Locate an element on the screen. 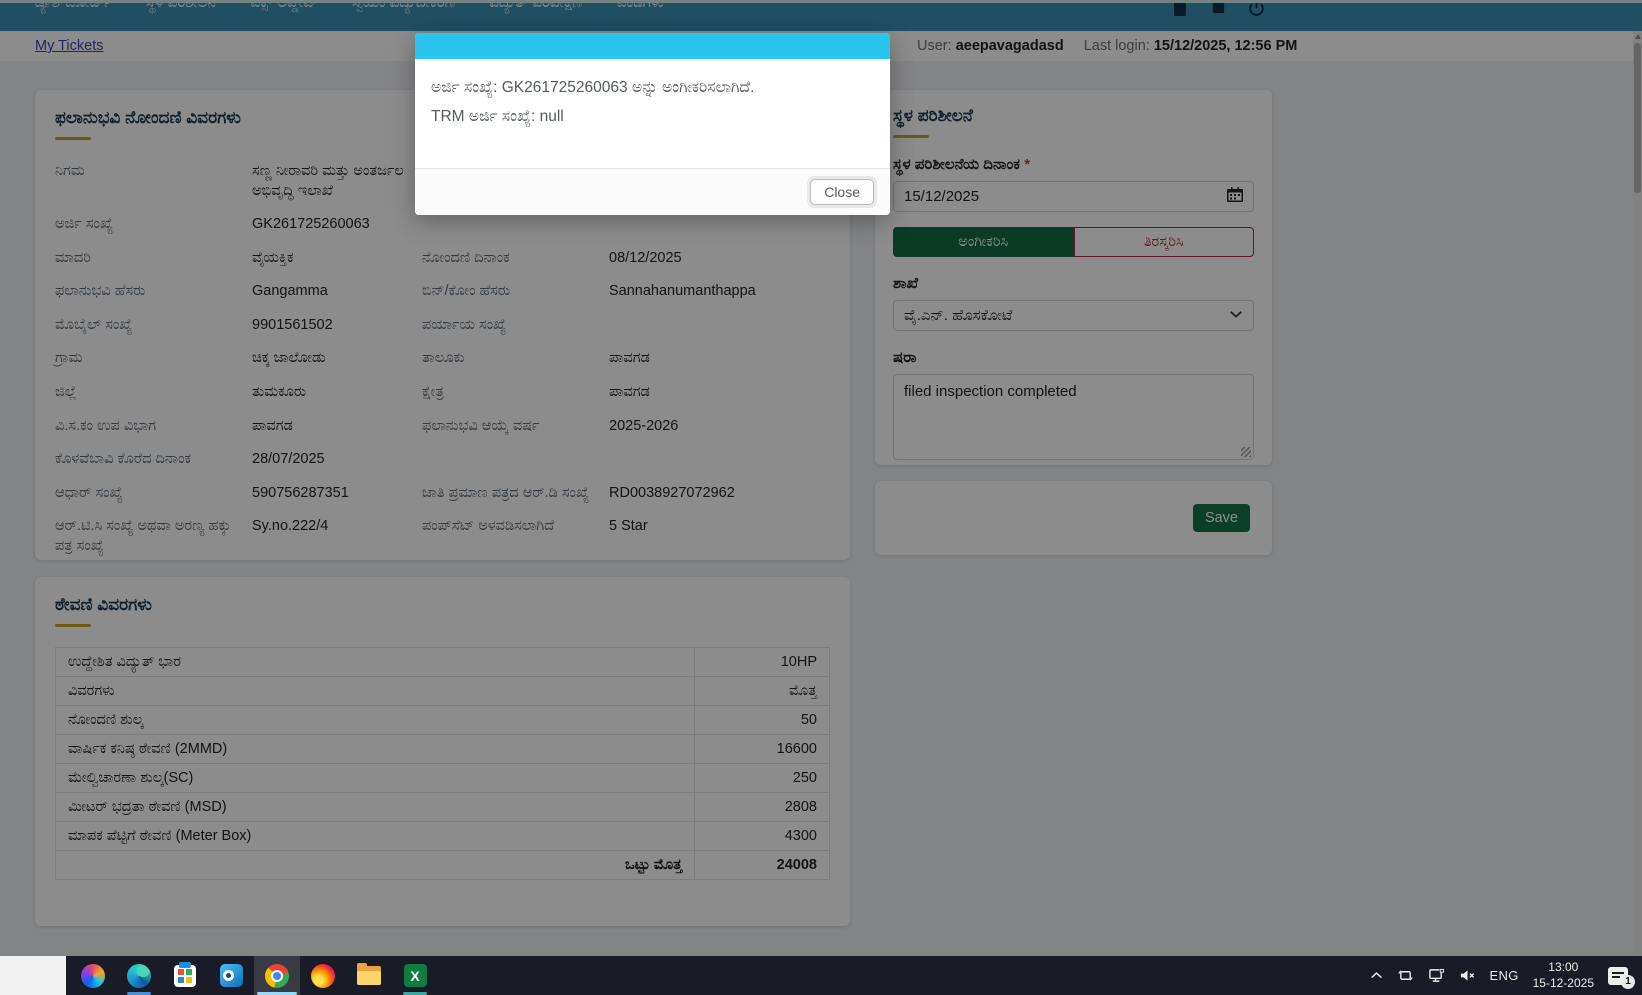 This screenshot has height=995, width=1642. edge-taskbar-icon is located at coordinates (139, 975).